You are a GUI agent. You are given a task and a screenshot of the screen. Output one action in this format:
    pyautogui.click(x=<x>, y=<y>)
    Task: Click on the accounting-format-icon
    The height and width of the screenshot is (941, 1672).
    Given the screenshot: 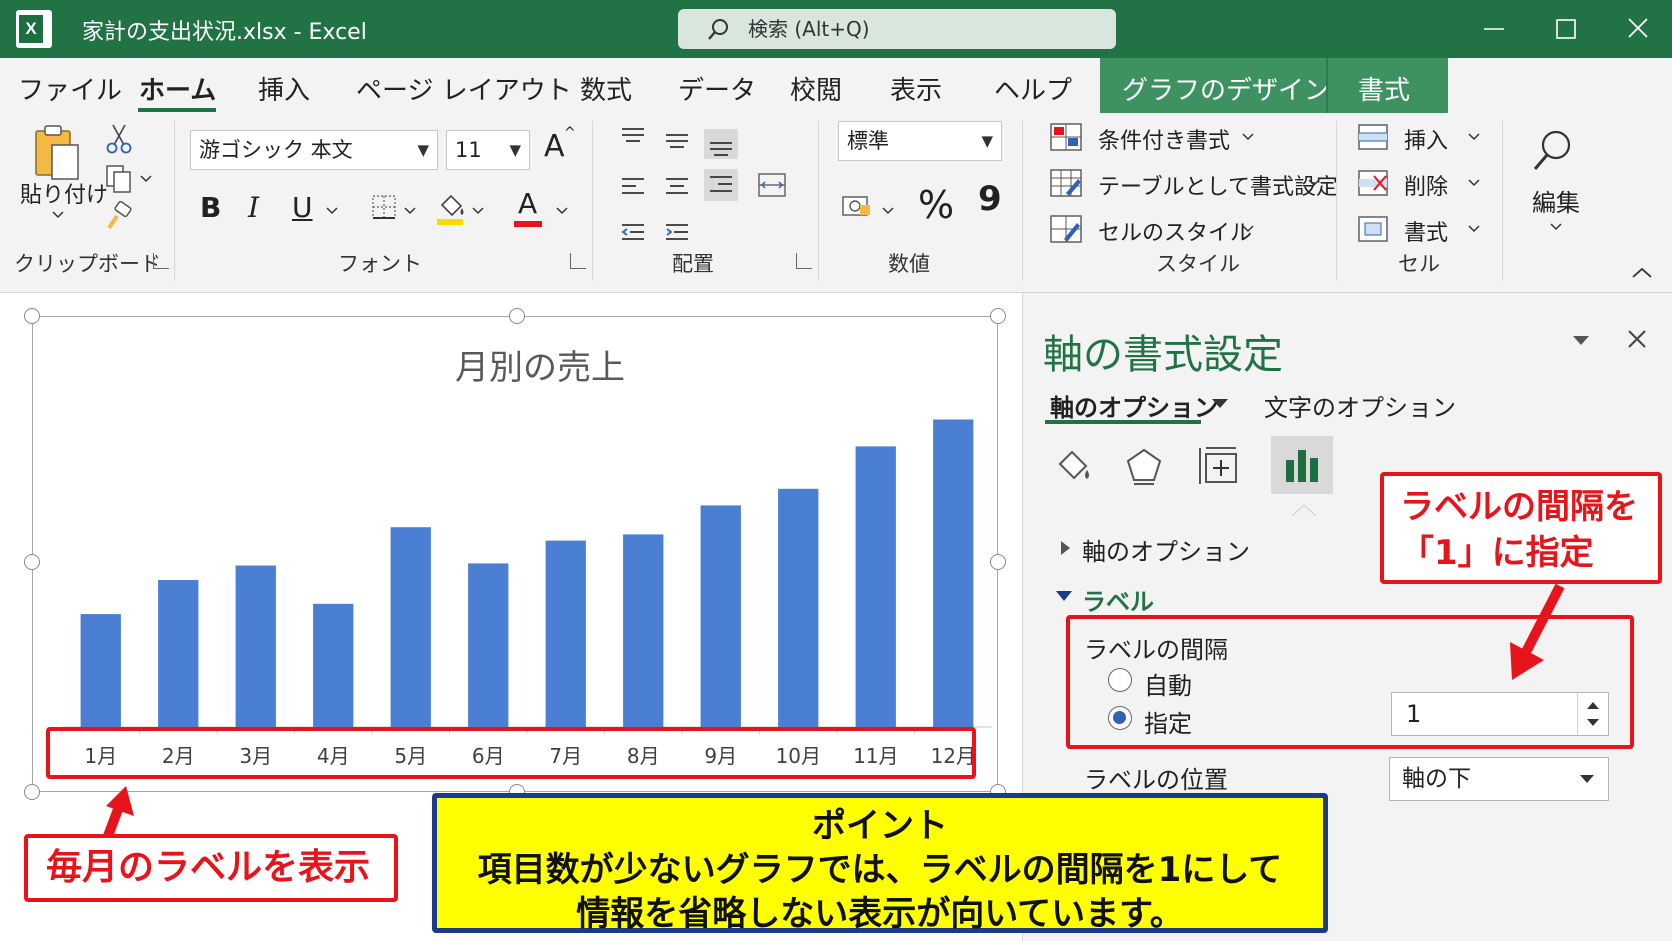 What is the action you would take?
    pyautogui.click(x=857, y=206)
    